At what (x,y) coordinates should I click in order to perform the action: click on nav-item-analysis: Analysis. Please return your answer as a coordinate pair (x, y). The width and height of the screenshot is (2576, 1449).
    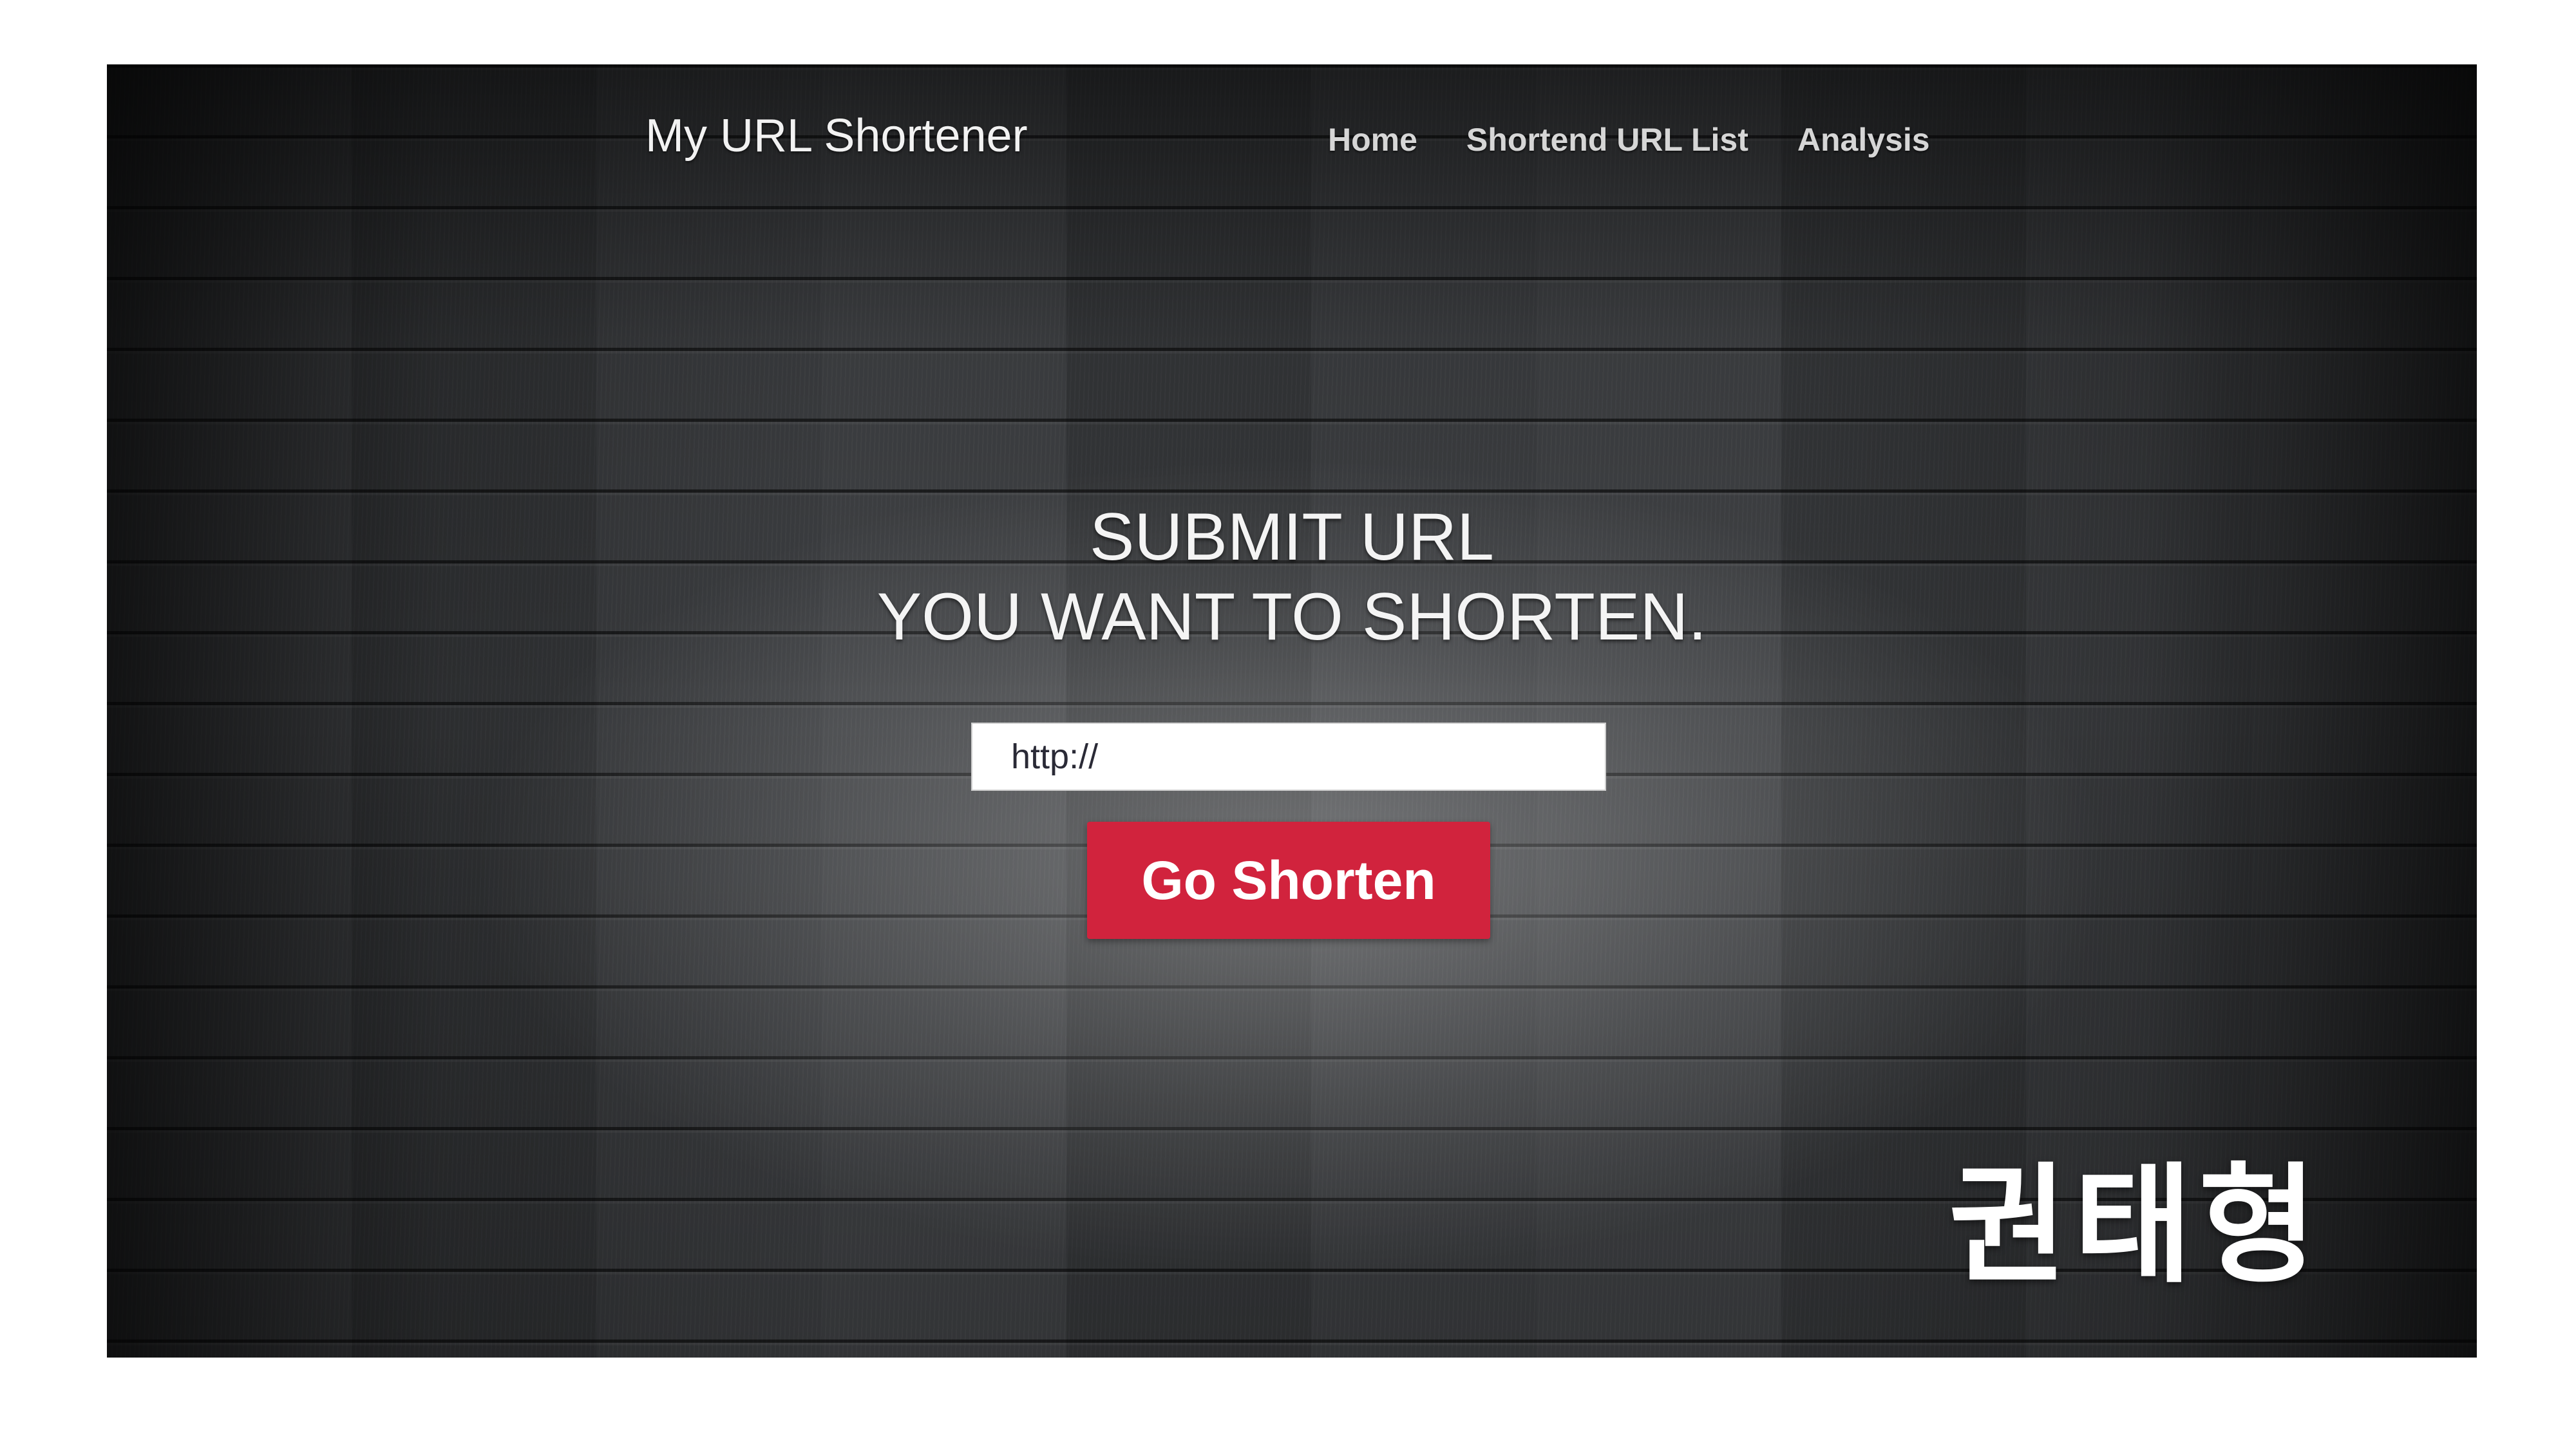
    Looking at the image, I should click on (1863, 139).